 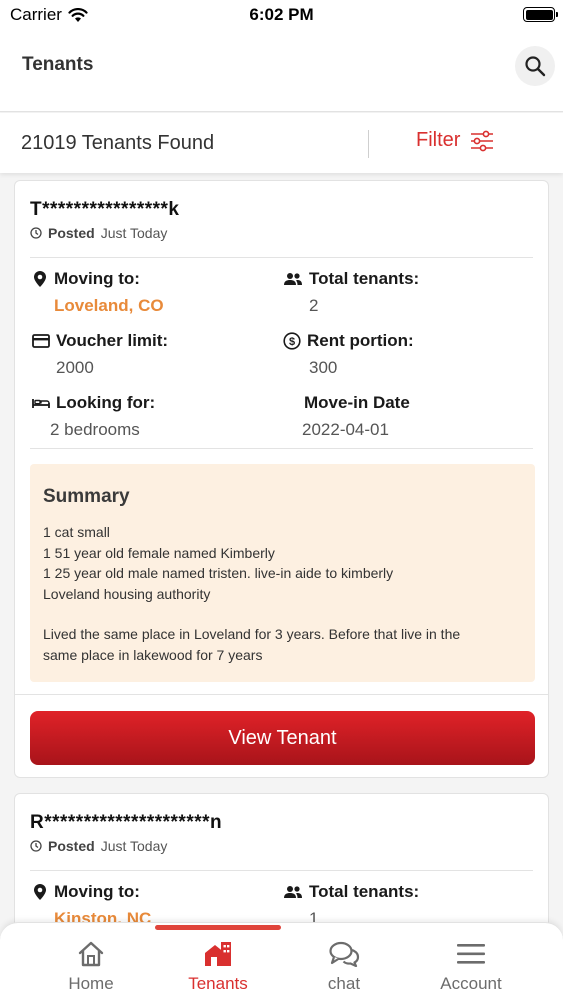 I want to click on tab-label: chat, so click(x=344, y=983).